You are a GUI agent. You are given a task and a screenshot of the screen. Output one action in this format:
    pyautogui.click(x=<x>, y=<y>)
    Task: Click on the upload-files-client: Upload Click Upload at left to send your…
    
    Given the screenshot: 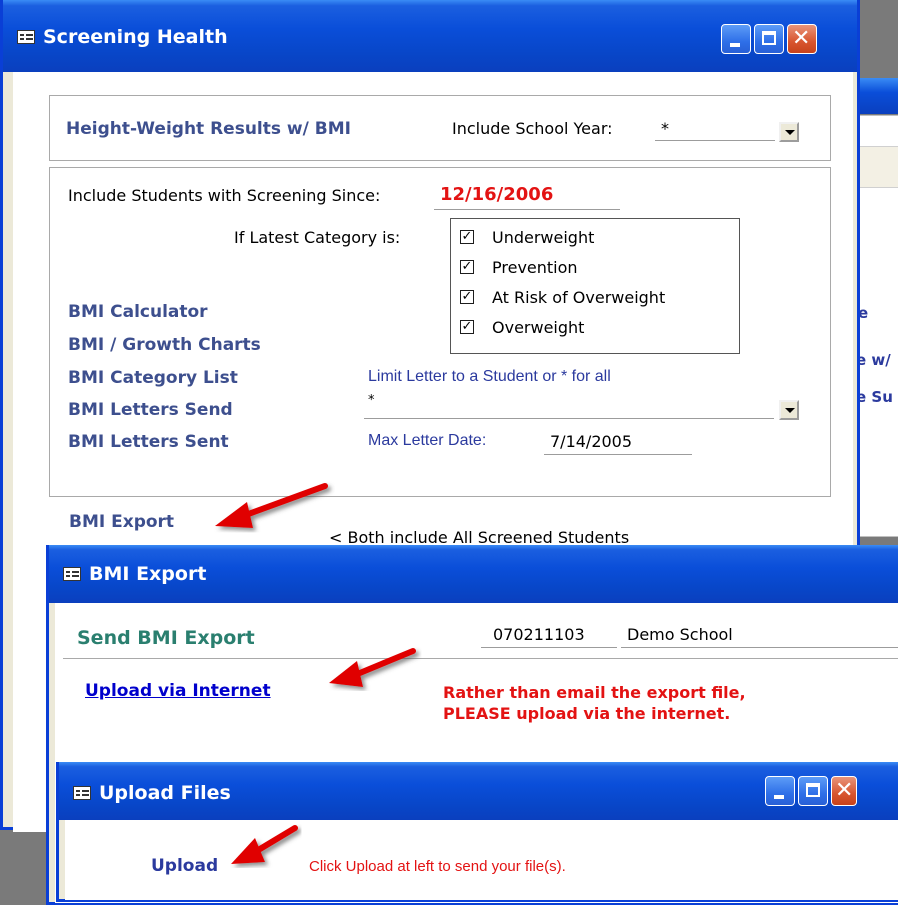 What is the action you would take?
    pyautogui.click(x=481, y=860)
    